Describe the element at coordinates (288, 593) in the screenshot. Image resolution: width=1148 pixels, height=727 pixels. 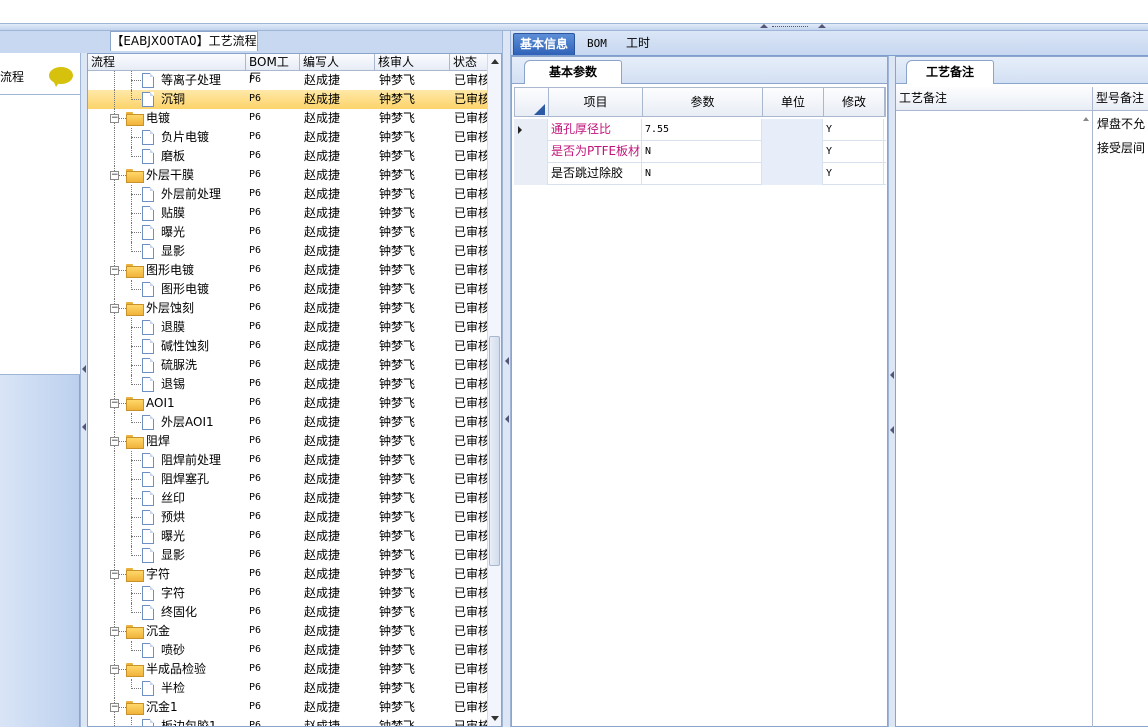
I see `tree-row: 字符 P6 赵成捷 钟梦飞 已审核` at that location.